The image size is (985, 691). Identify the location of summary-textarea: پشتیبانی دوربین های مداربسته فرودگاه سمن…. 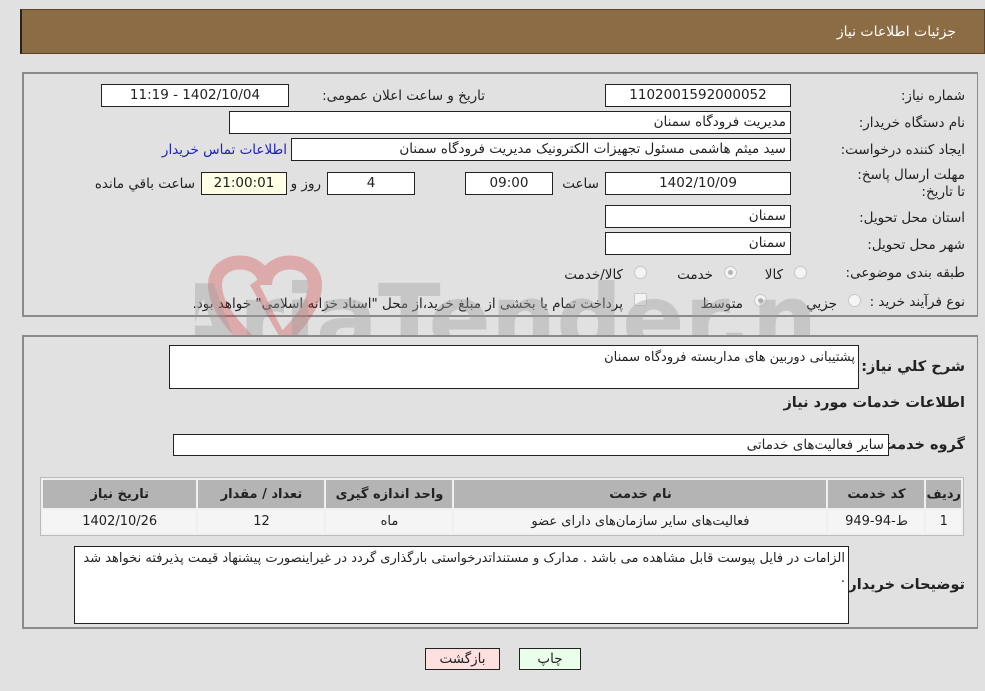
(514, 367).